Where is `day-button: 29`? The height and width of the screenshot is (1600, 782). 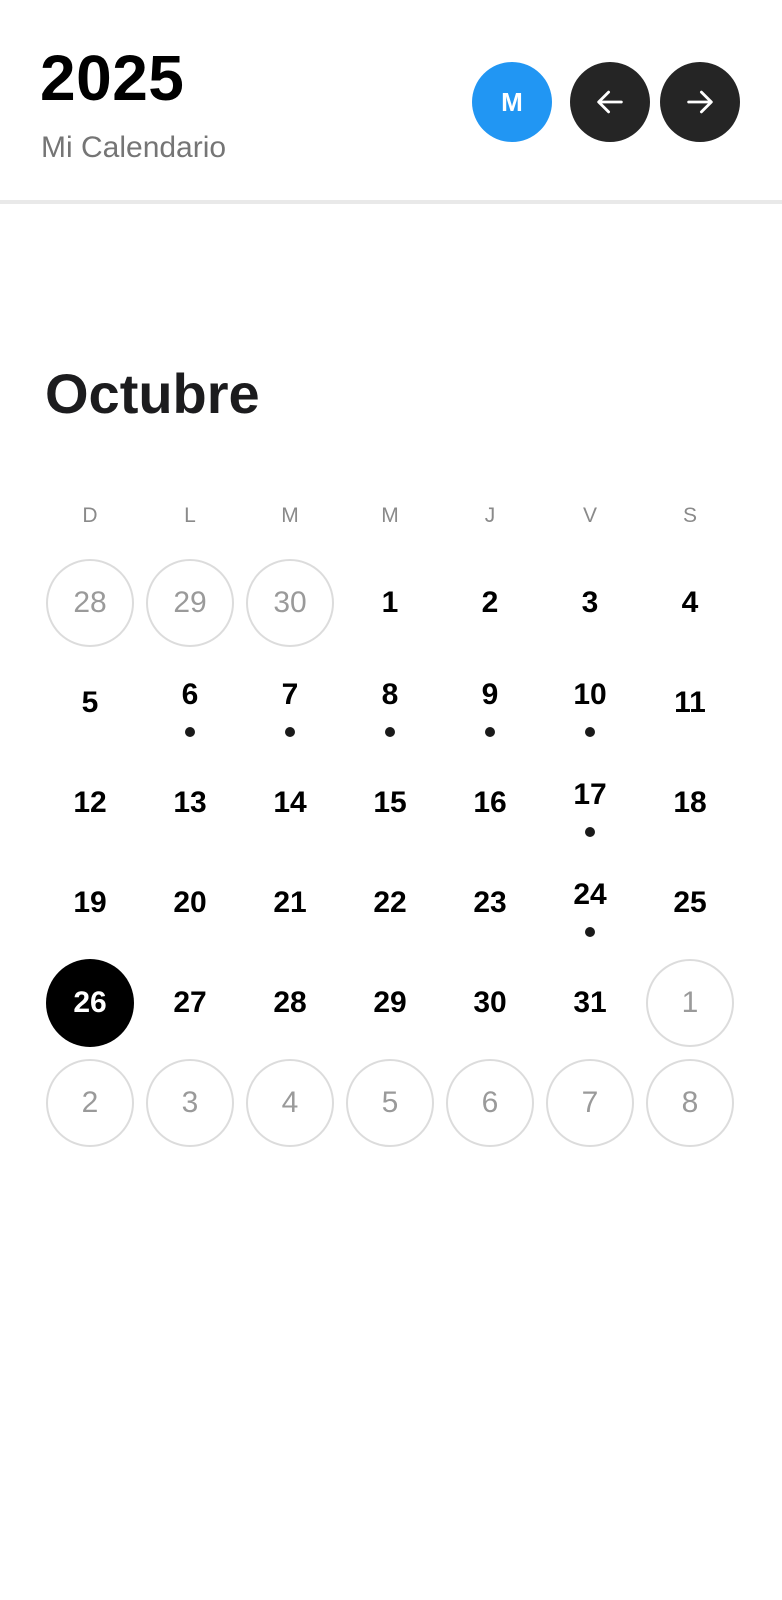 day-button: 29 is located at coordinates (390, 1003).